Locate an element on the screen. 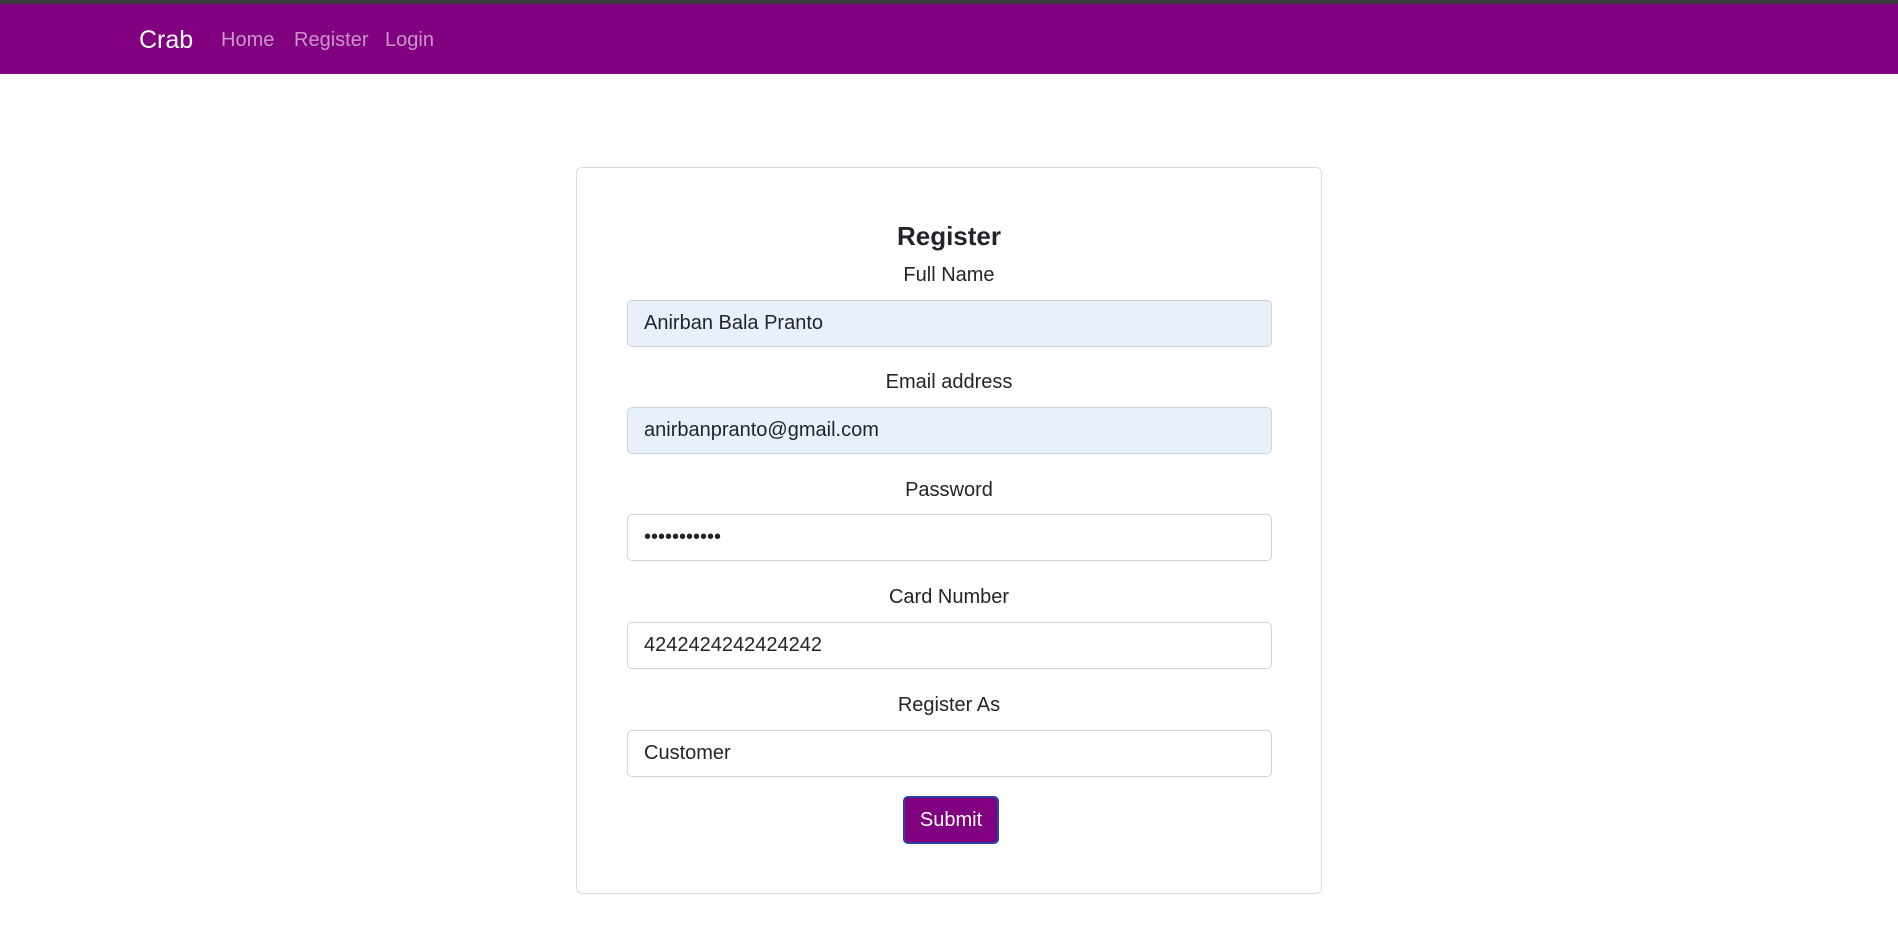  nav-link-login: Login is located at coordinates (409, 40).